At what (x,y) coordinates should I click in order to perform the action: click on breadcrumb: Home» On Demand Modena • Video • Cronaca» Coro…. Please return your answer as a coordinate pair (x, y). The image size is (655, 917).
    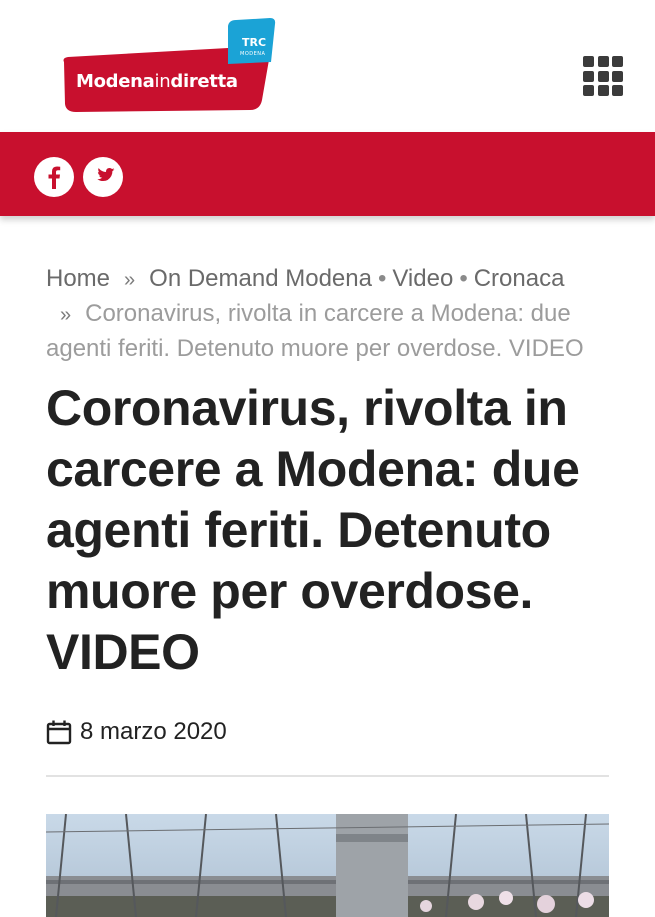
    Looking at the image, I should click on (331, 313).